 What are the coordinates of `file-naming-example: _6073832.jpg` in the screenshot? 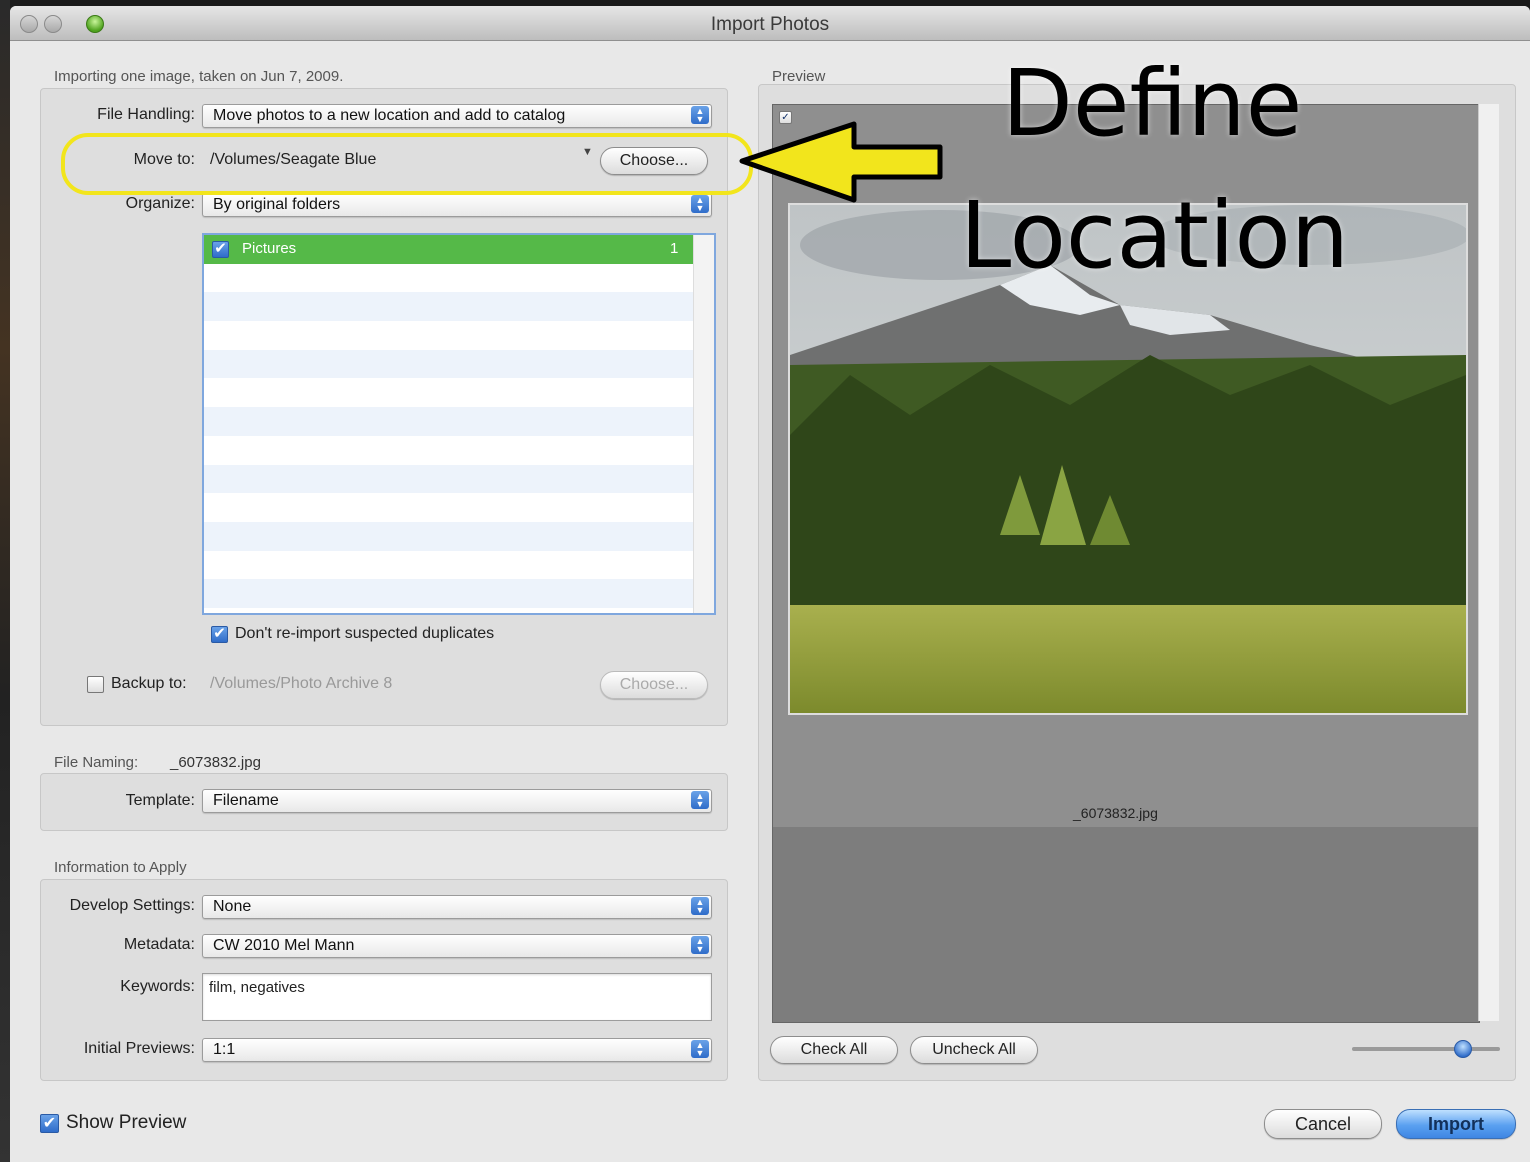 It's located at (215, 762).